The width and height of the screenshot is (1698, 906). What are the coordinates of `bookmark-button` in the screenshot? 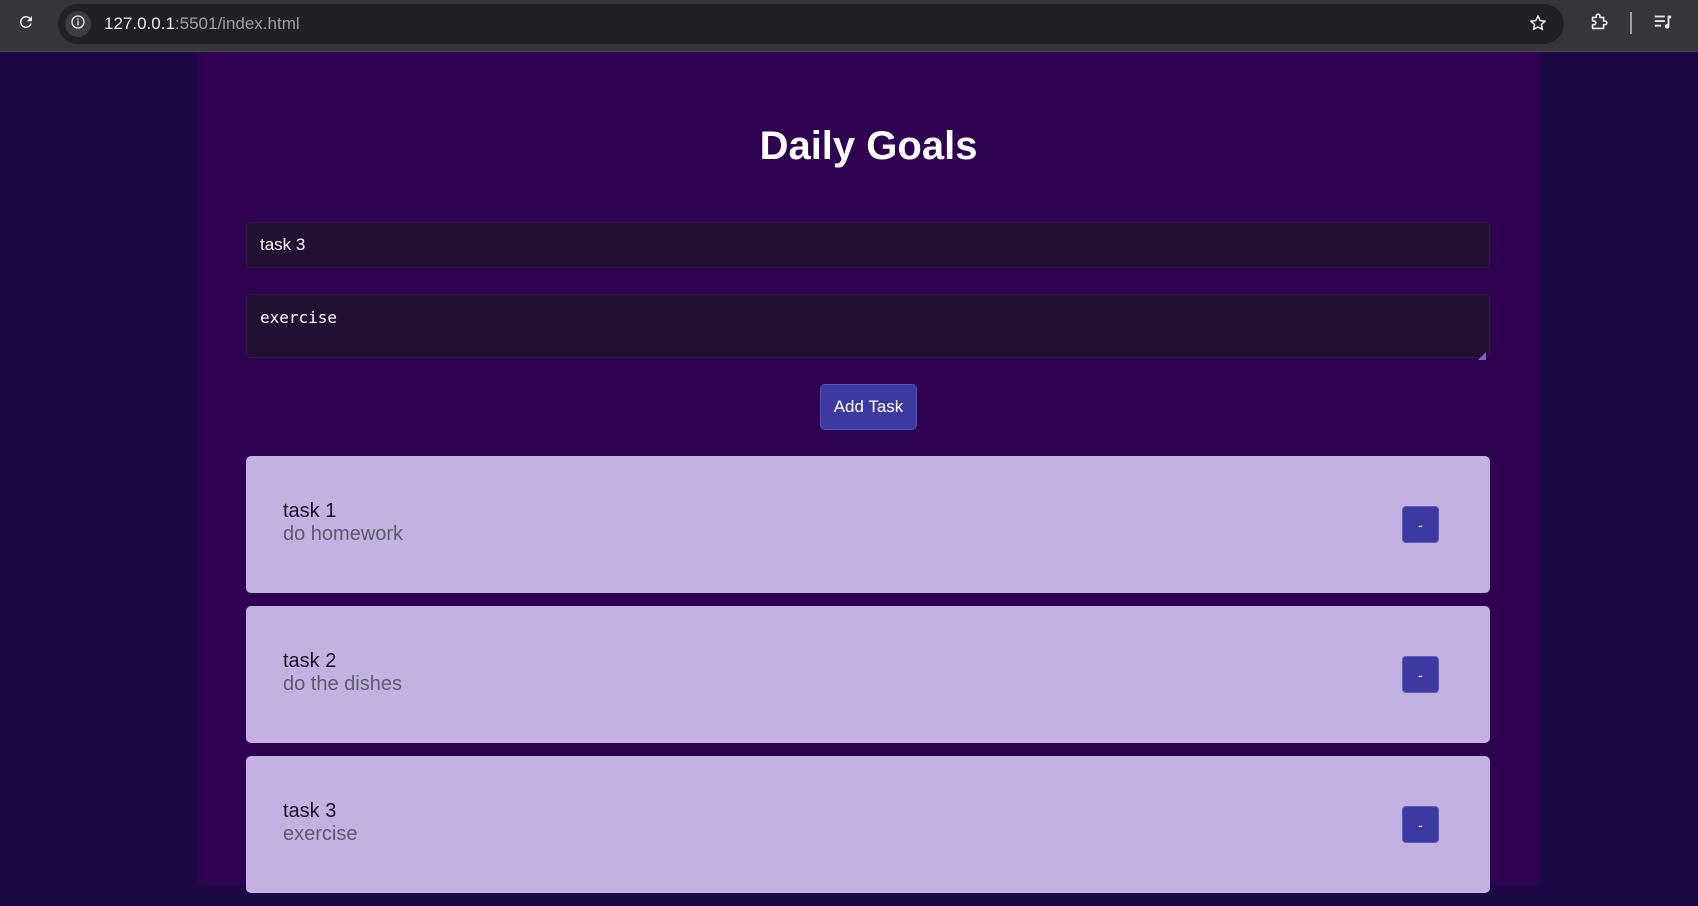 It's located at (1538, 25).